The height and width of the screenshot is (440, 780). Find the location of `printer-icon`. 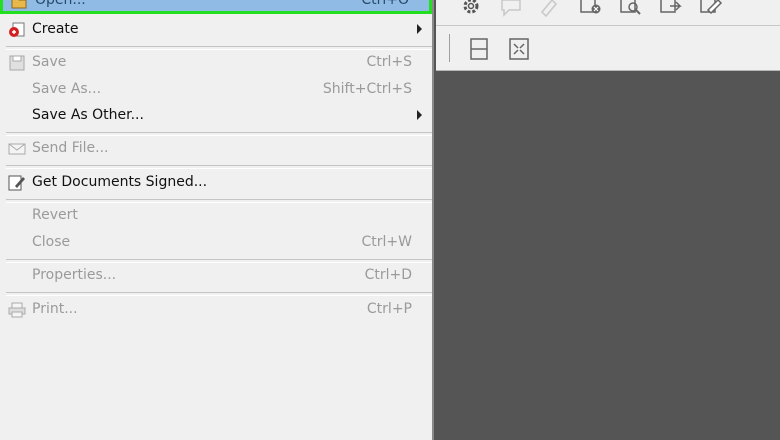

printer-icon is located at coordinates (17, 310).